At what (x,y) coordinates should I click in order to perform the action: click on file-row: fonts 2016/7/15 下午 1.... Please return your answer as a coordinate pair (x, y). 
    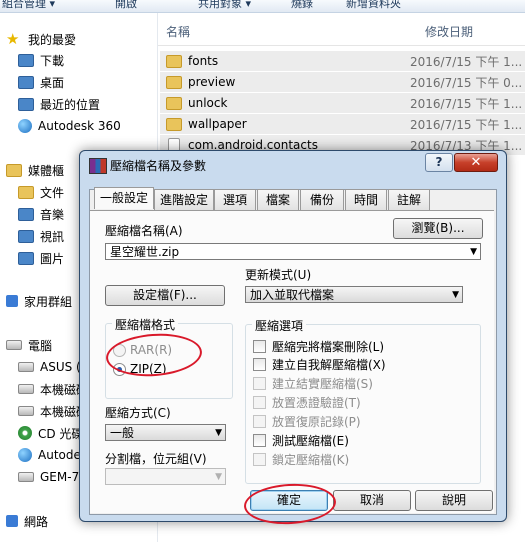
    Looking at the image, I should click on (342, 61).